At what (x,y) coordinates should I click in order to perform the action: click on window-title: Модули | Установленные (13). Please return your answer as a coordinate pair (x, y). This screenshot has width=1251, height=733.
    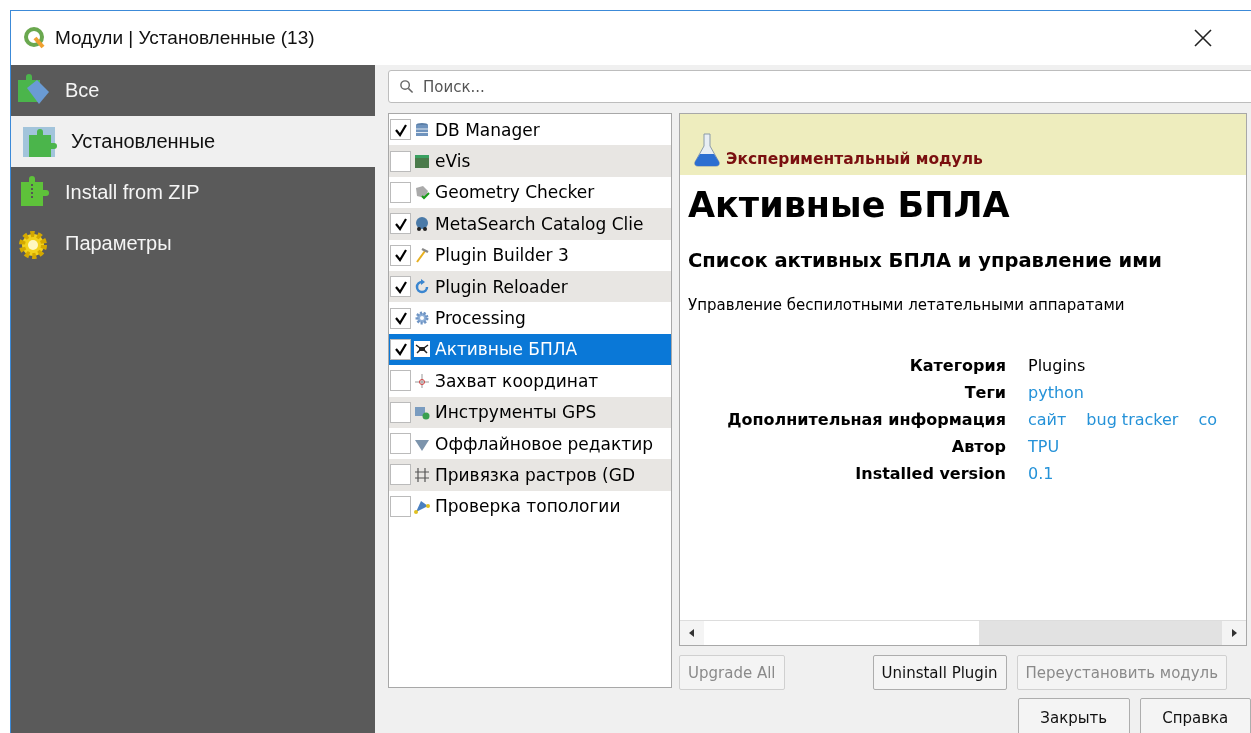
    Looking at the image, I should click on (185, 38).